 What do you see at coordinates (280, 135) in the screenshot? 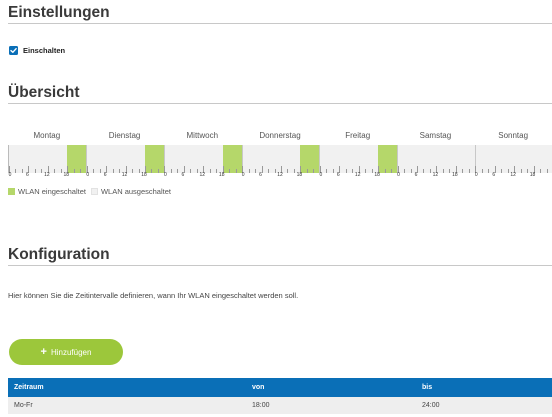
I see `day-label-donnerstag: Donnerstag` at bounding box center [280, 135].